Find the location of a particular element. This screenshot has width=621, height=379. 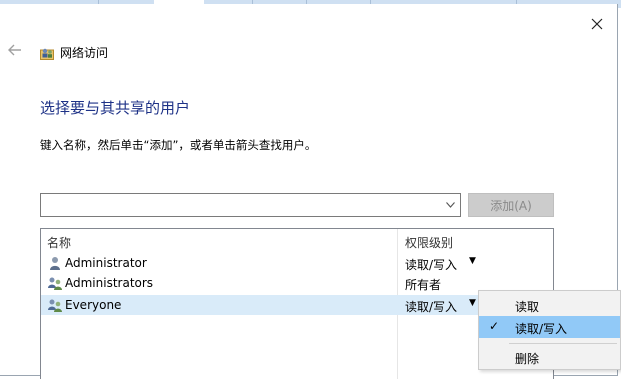

chevron-down-icon is located at coordinates (450, 205).